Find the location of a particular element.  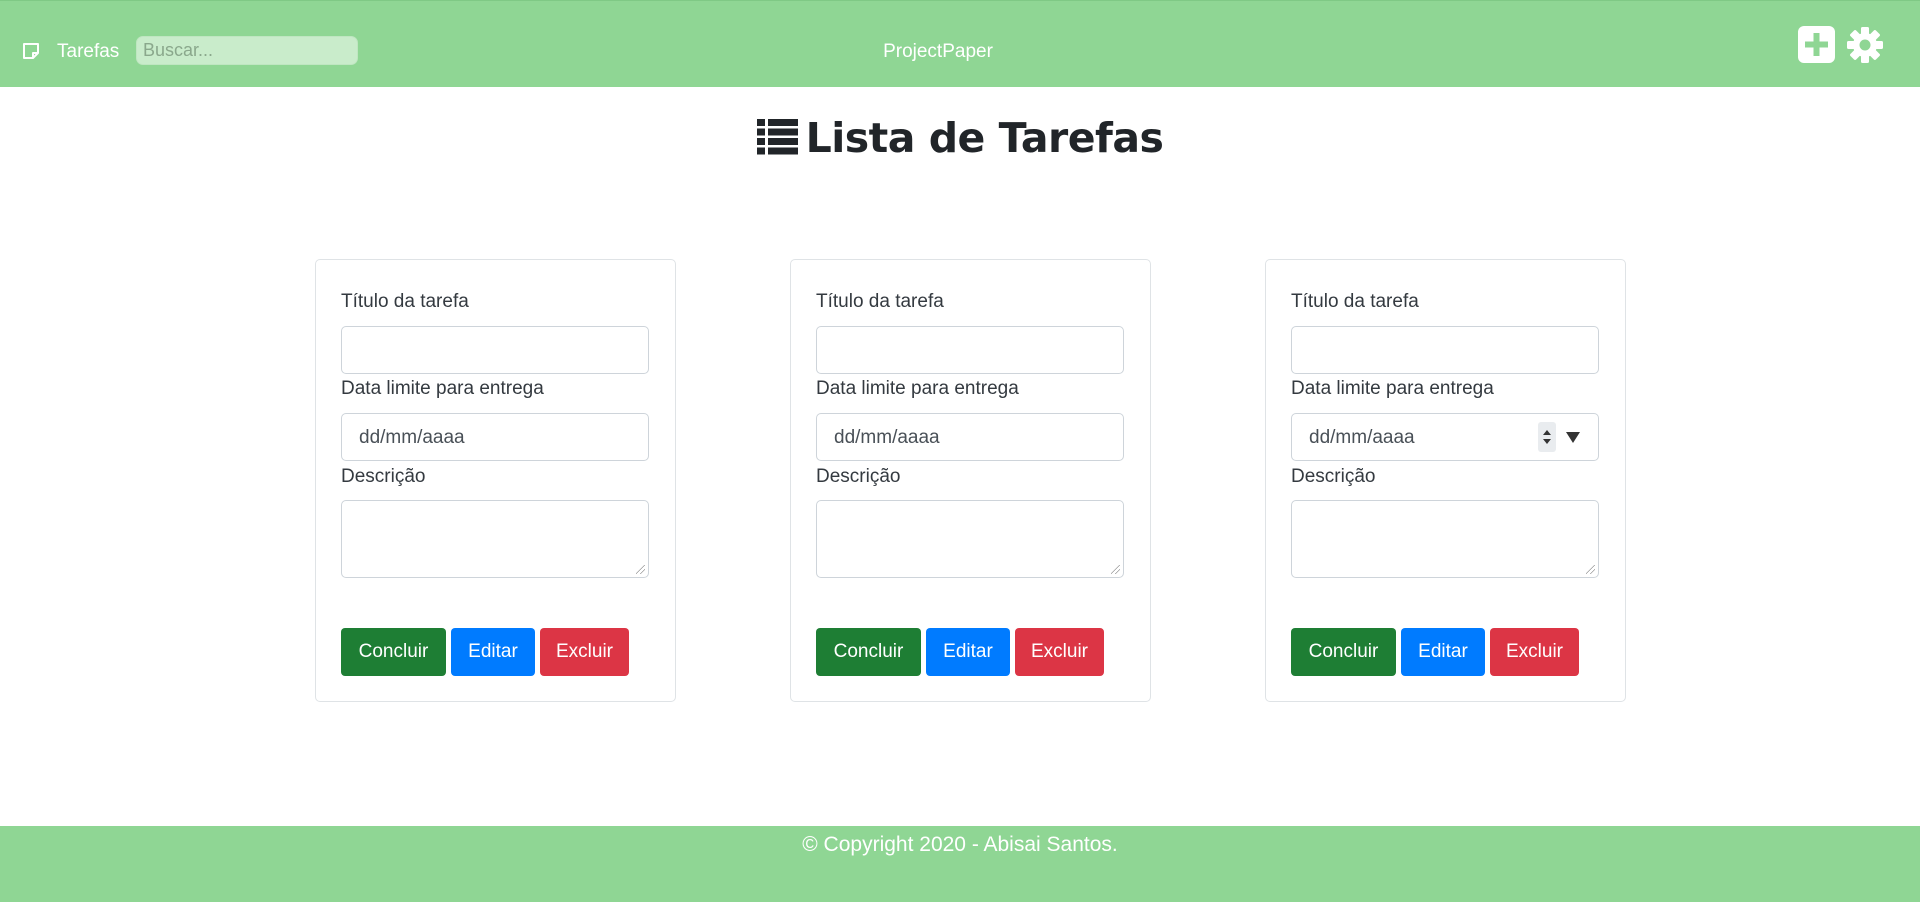

date-spinner is located at coordinates (1547, 437).